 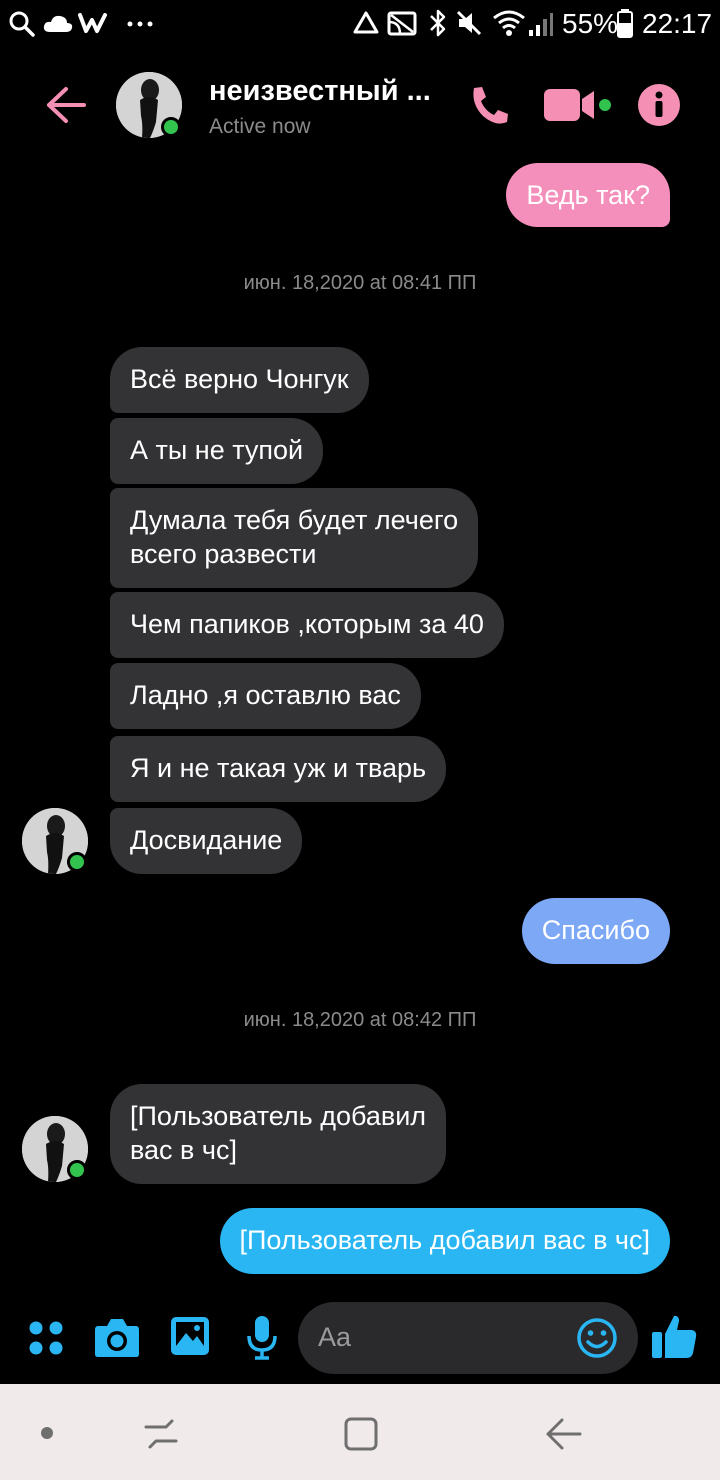 I want to click on bluetooth-icon, so click(x=438, y=23).